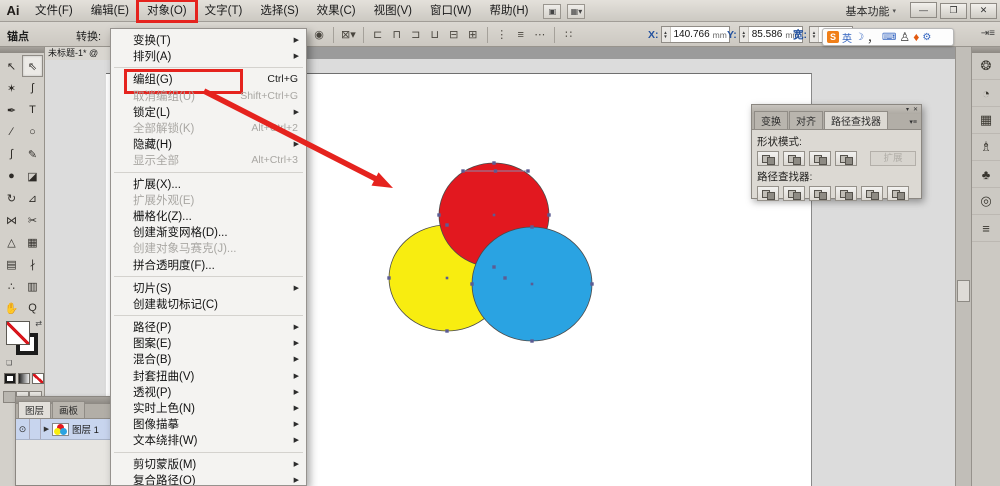 This screenshot has width=1000, height=486. I want to click on keyboard-icon: ⌨, so click(889, 37).